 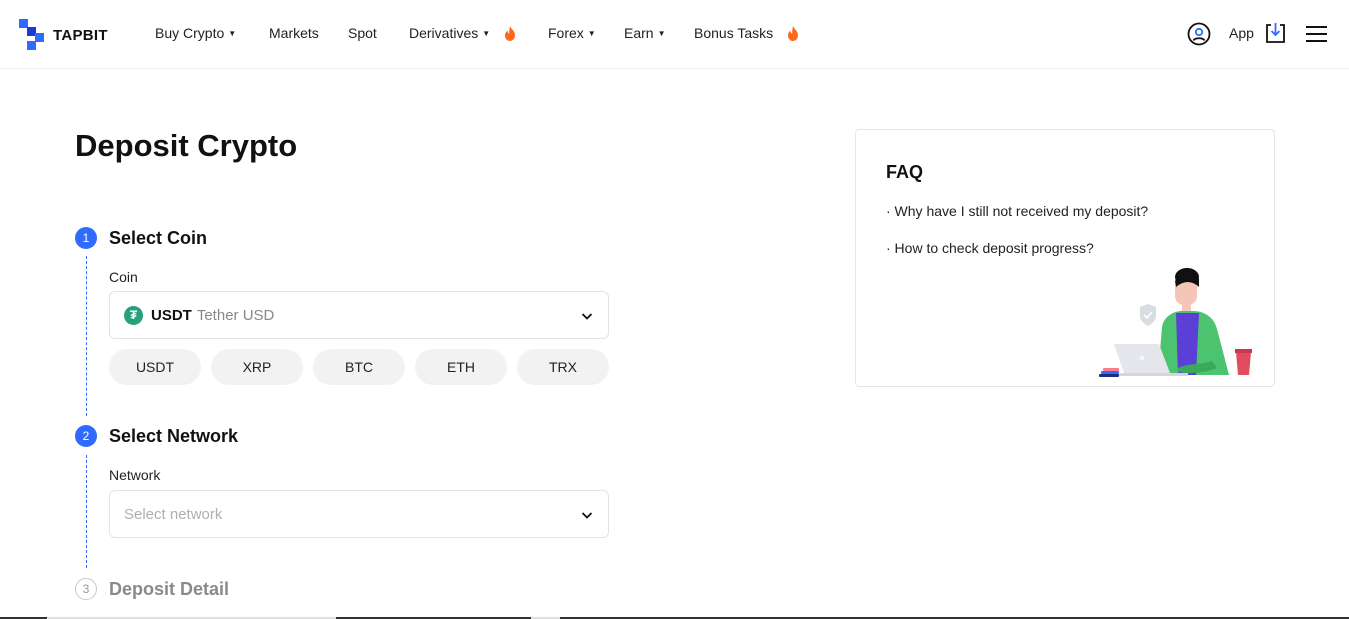 I want to click on coin-name: Tether USD, so click(x=235, y=315).